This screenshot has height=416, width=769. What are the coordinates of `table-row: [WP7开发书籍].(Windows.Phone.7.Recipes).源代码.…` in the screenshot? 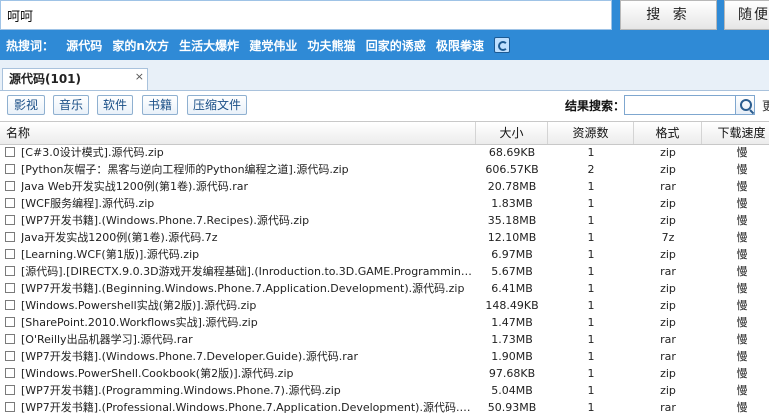 It's located at (384, 220).